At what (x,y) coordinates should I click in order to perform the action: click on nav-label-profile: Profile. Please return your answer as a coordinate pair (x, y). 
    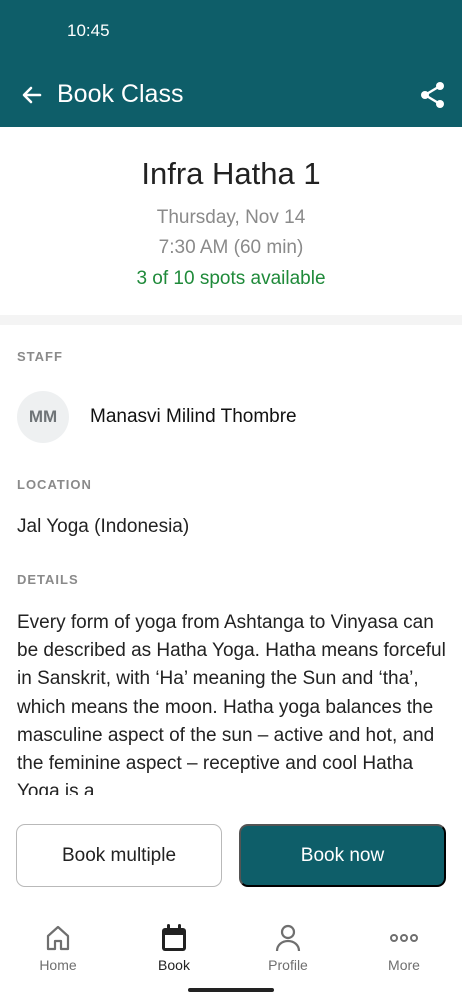
    Looking at the image, I should click on (288, 965).